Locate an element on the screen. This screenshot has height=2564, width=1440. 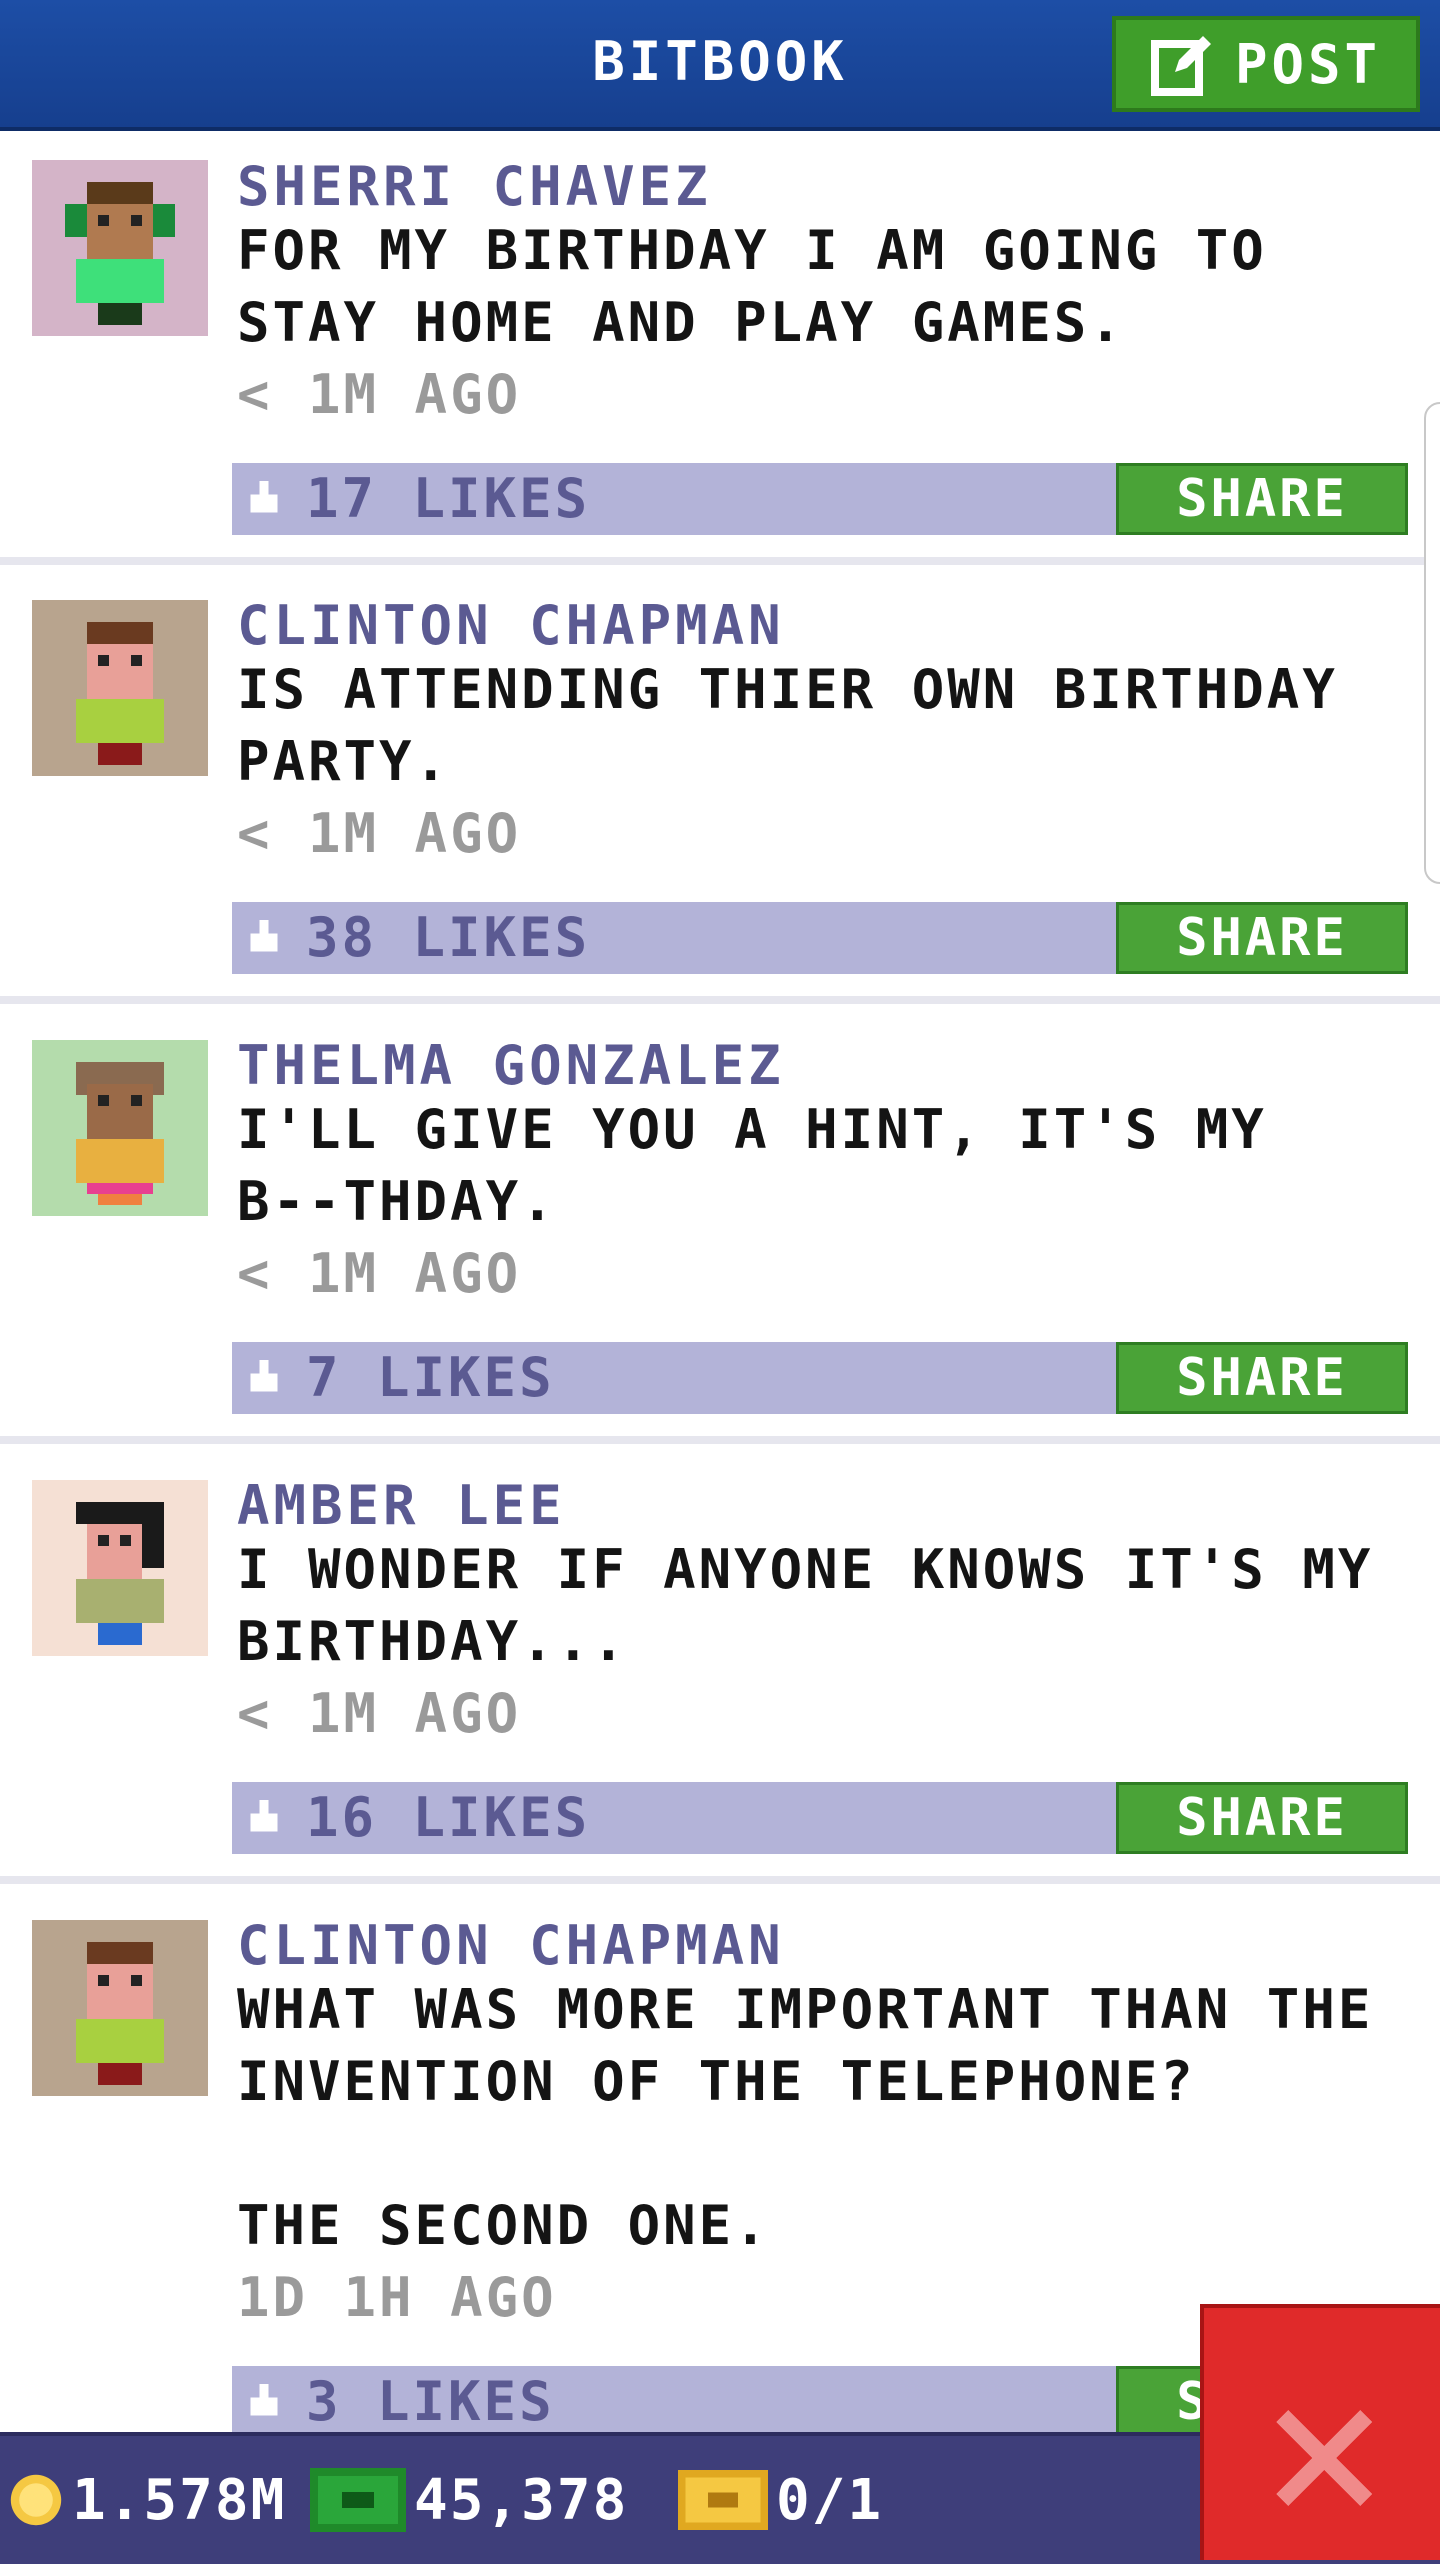
likes-count: 38 LIKES is located at coordinates (448, 937).